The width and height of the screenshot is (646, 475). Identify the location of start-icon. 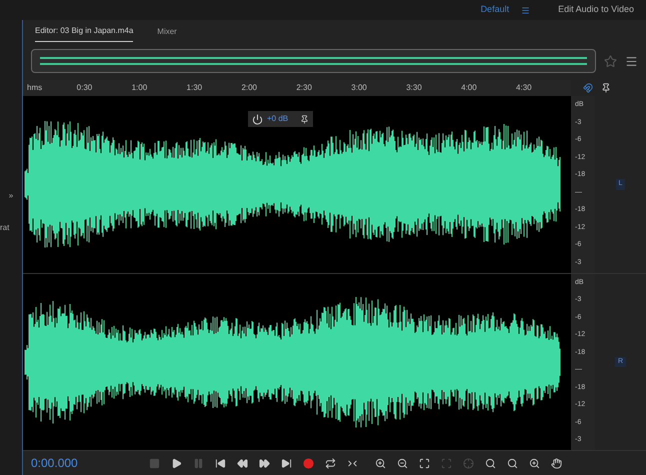
(220, 463).